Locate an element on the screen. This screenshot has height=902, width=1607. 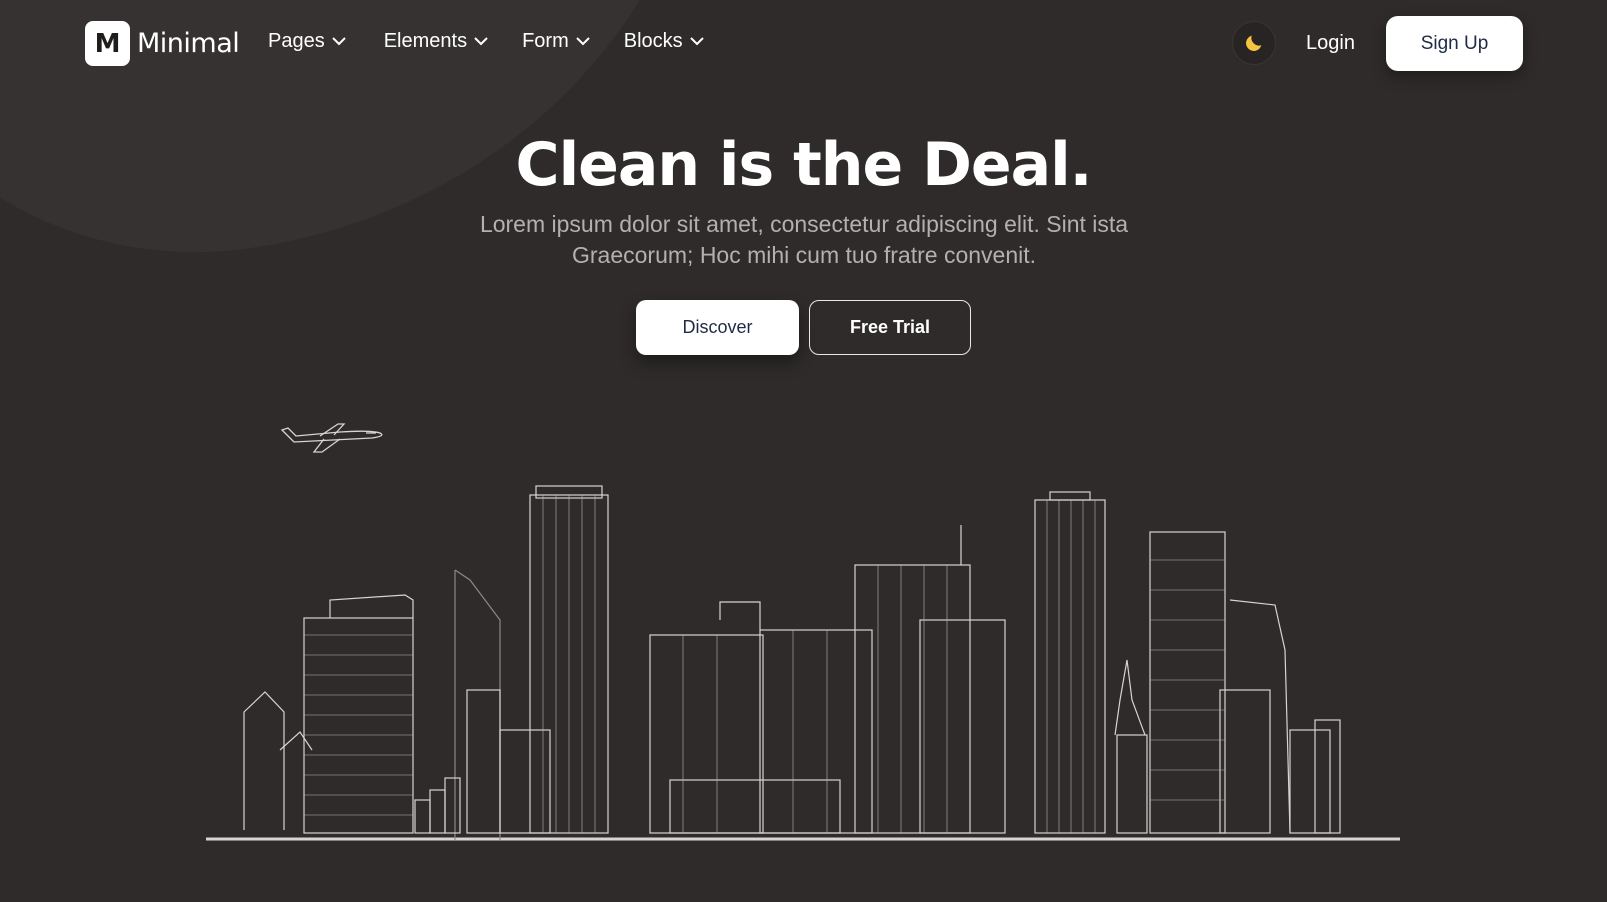
menu-item-blocks: Blocks is located at coordinates (664, 41).